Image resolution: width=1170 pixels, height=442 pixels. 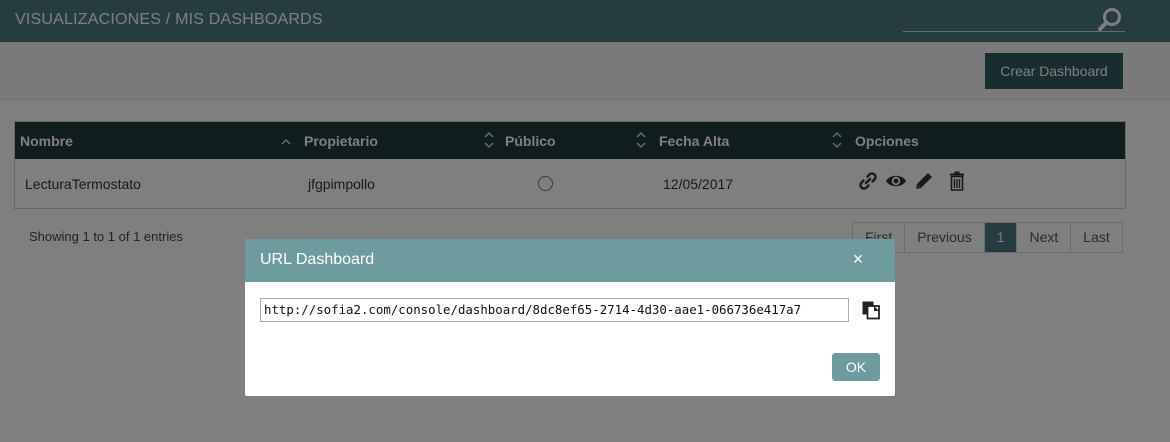 What do you see at coordinates (317, 259) in the screenshot?
I see `modal-title: URL Dashboard` at bounding box center [317, 259].